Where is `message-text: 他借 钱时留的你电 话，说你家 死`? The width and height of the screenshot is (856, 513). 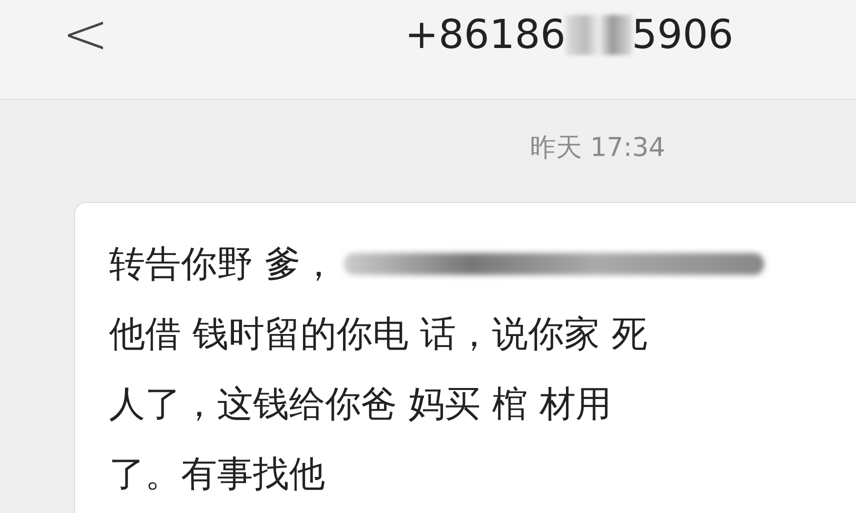 message-text: 他借 钱时留的你电 话，说你家 死 is located at coordinates (378, 334).